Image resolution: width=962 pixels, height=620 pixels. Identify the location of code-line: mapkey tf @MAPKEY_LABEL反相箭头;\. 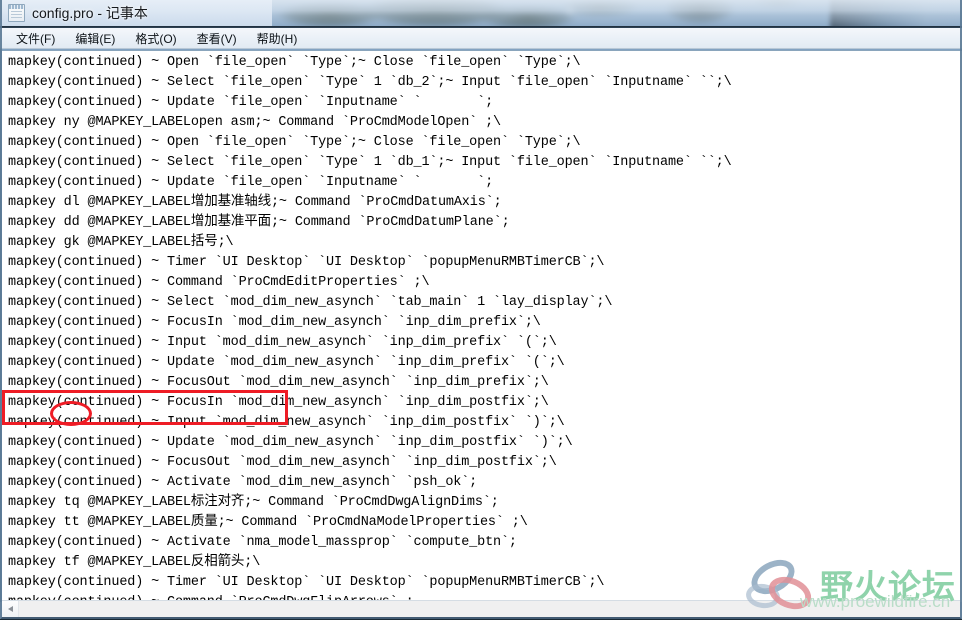
(134, 562).